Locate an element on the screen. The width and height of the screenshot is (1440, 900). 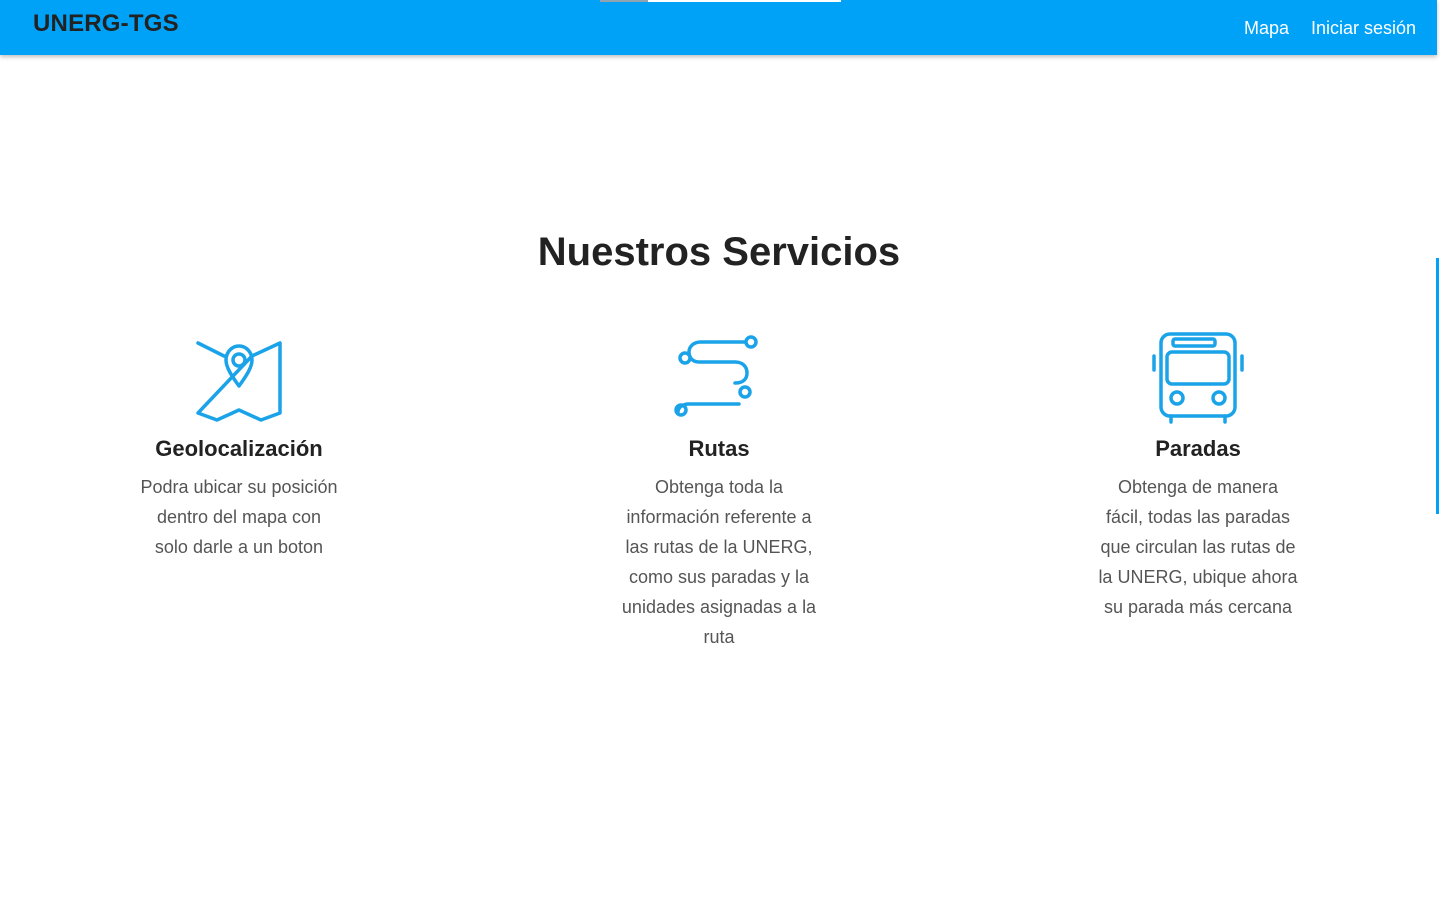
service-title: Paradas is located at coordinates (1198, 448).